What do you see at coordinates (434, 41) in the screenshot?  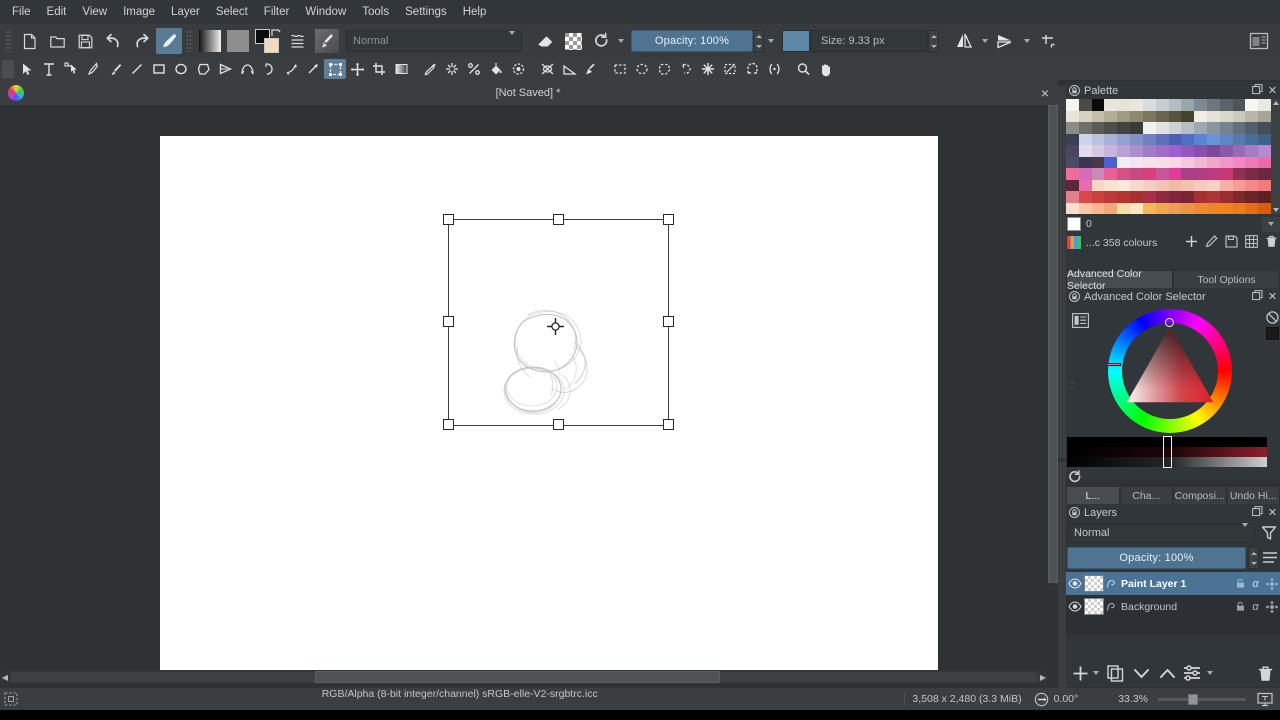 I see `blending-mode-combo: Normal` at bounding box center [434, 41].